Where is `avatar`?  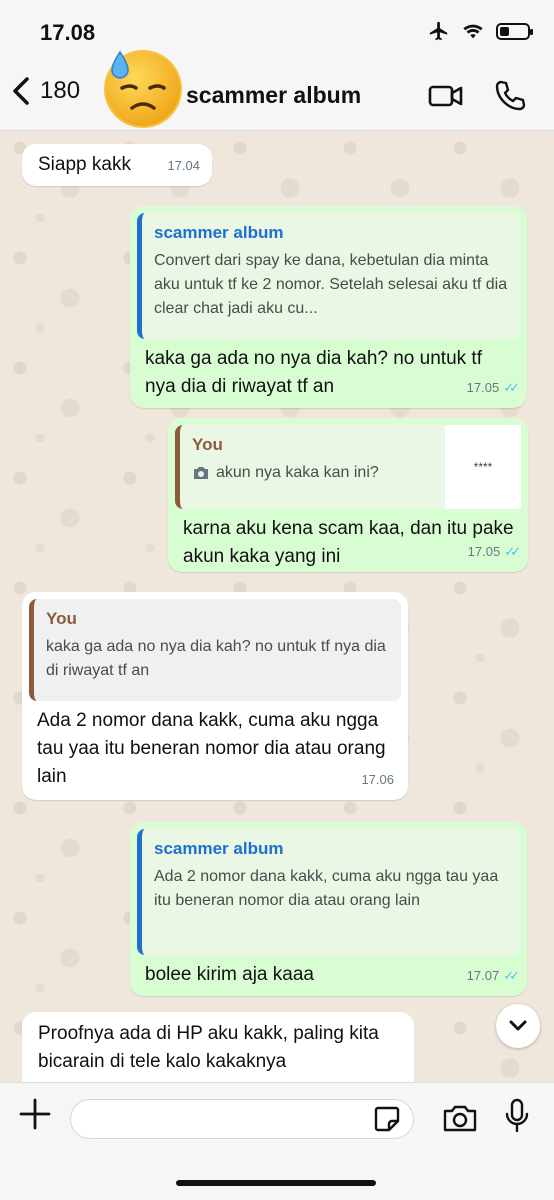 avatar is located at coordinates (143, 89).